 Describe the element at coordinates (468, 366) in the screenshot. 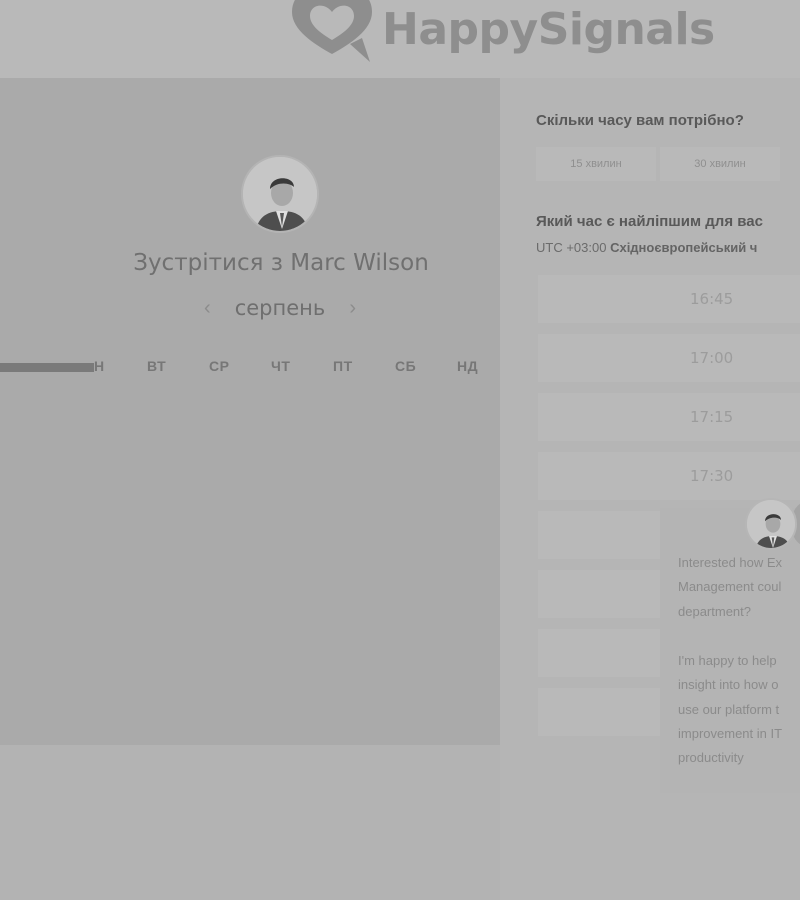

I see `weekday-sun: НД` at that location.